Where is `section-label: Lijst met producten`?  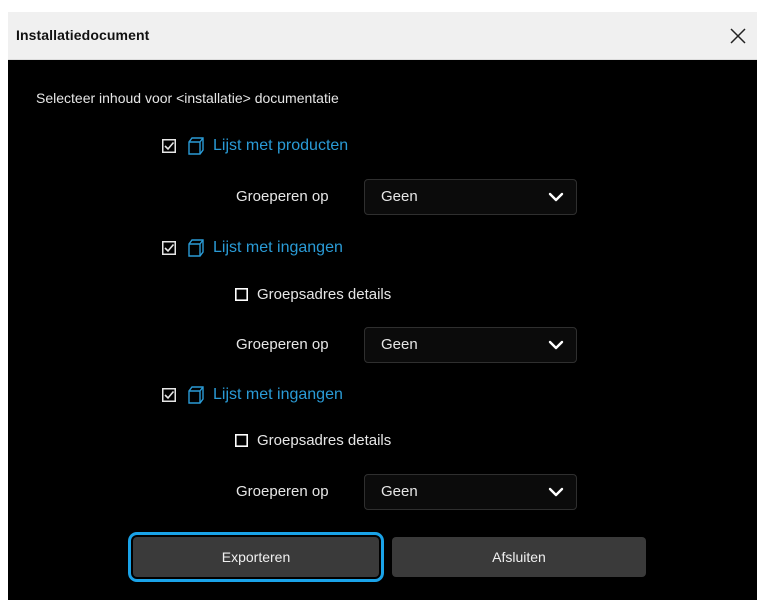 section-label: Lijst met producten is located at coordinates (281, 145).